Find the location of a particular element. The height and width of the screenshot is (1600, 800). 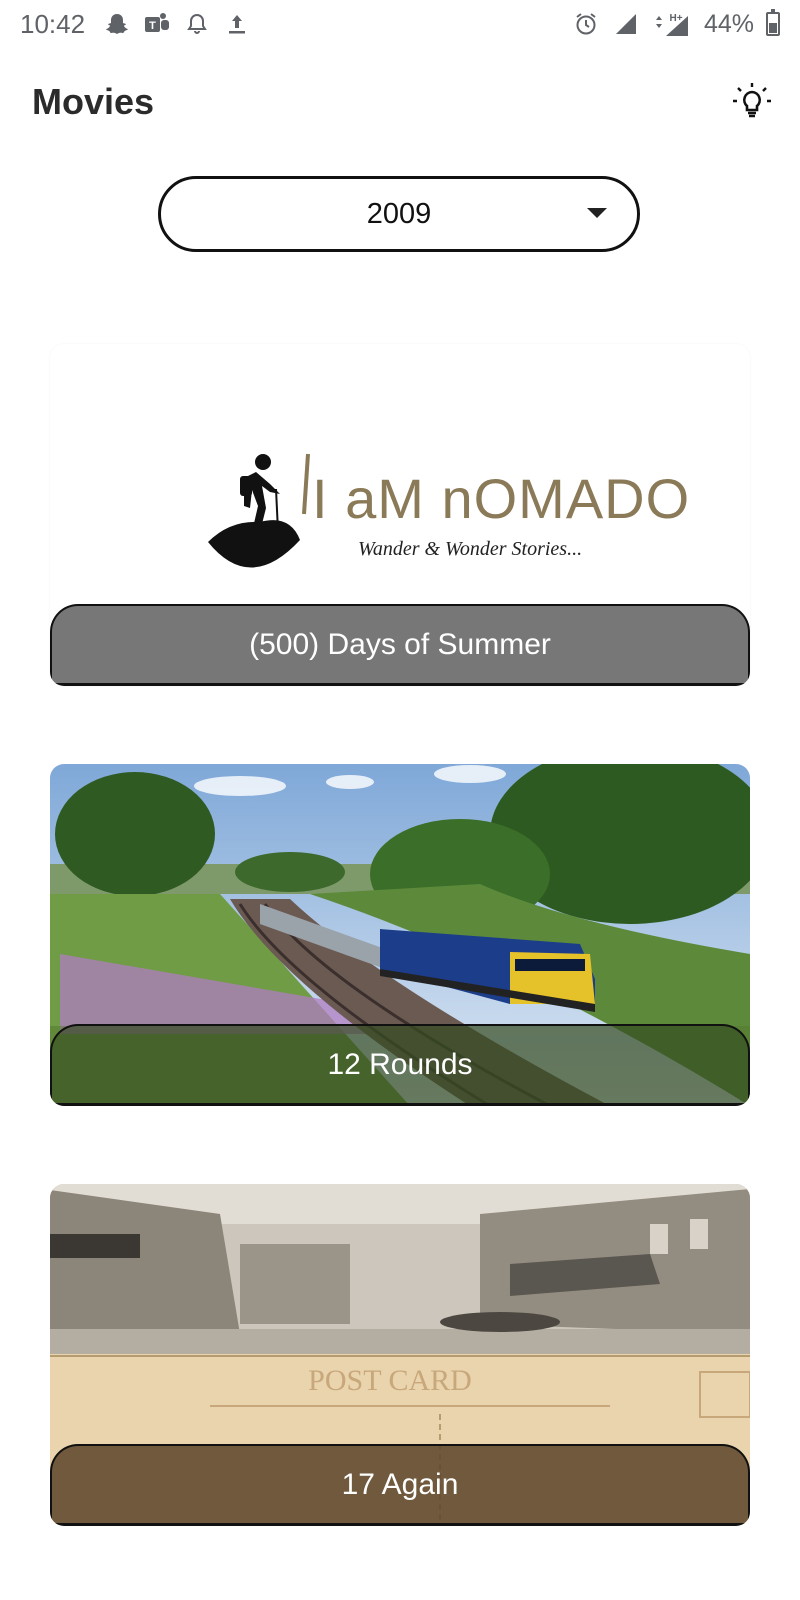

chevron-down-icon is located at coordinates (597, 213).